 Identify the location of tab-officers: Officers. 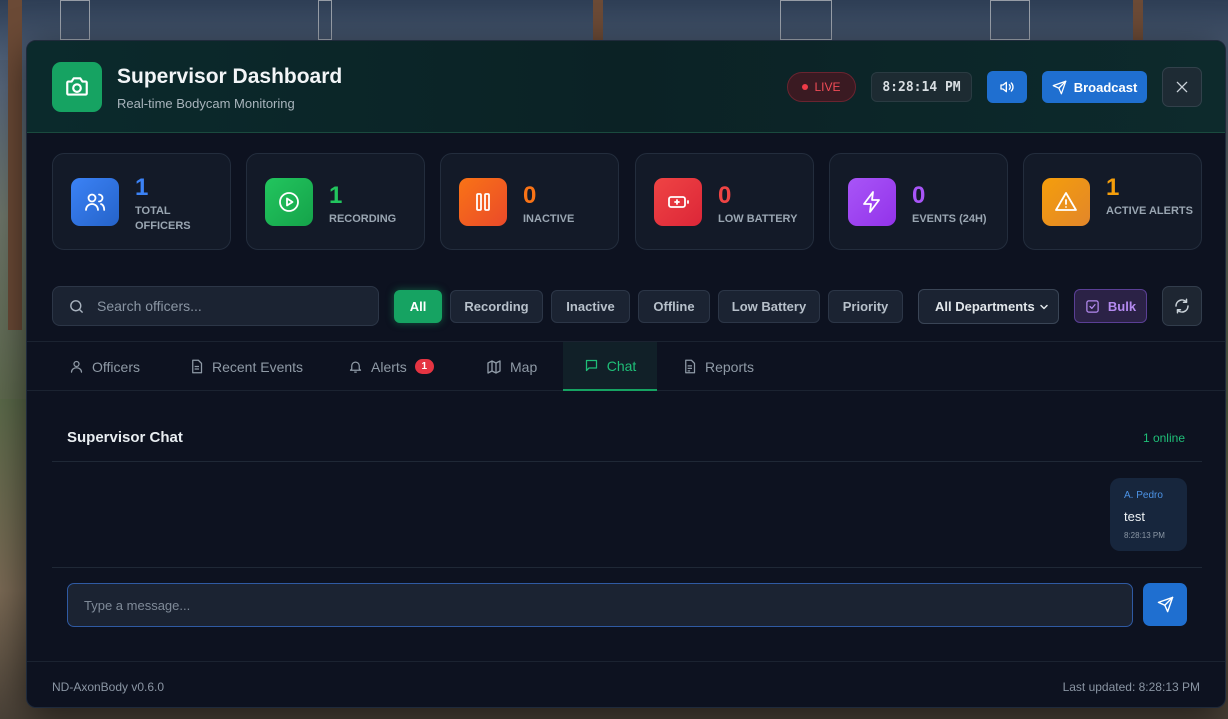
(104, 366).